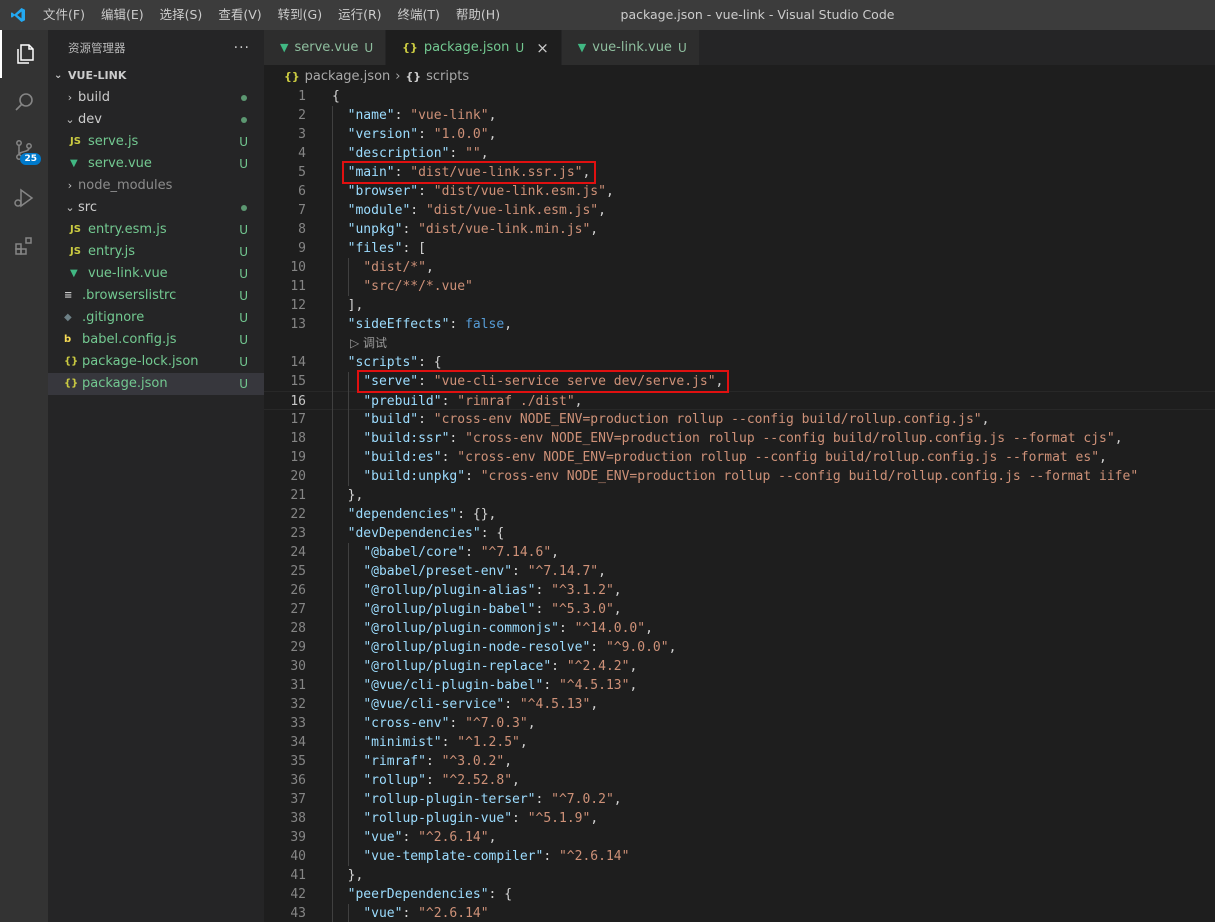  Describe the element at coordinates (739, 685) in the screenshot. I see `code-line: 31 "@vue/cli-plugin-babel": "^4.5.13",` at that location.